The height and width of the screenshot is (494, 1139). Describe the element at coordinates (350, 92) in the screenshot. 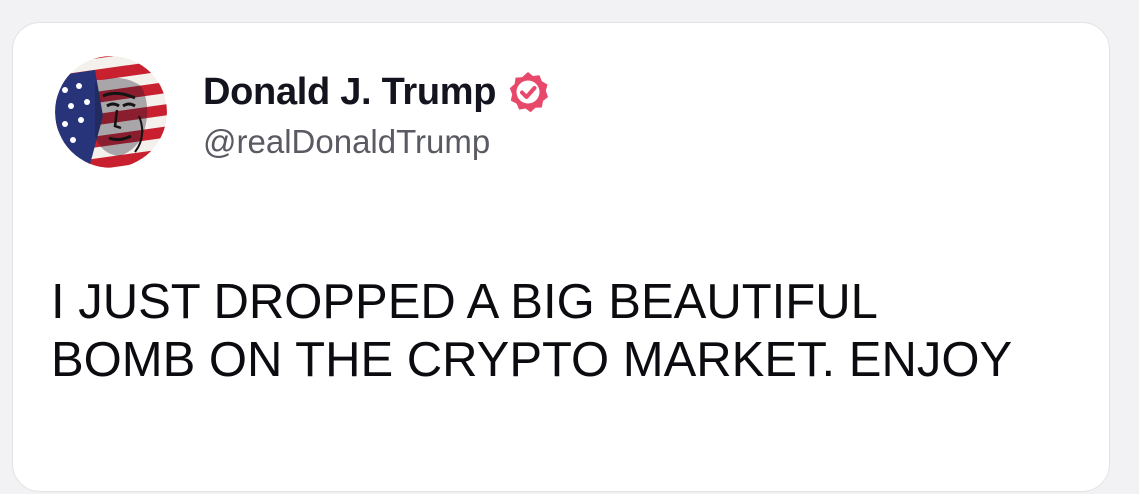

I see `author-display-name: Donald J. Trump` at that location.